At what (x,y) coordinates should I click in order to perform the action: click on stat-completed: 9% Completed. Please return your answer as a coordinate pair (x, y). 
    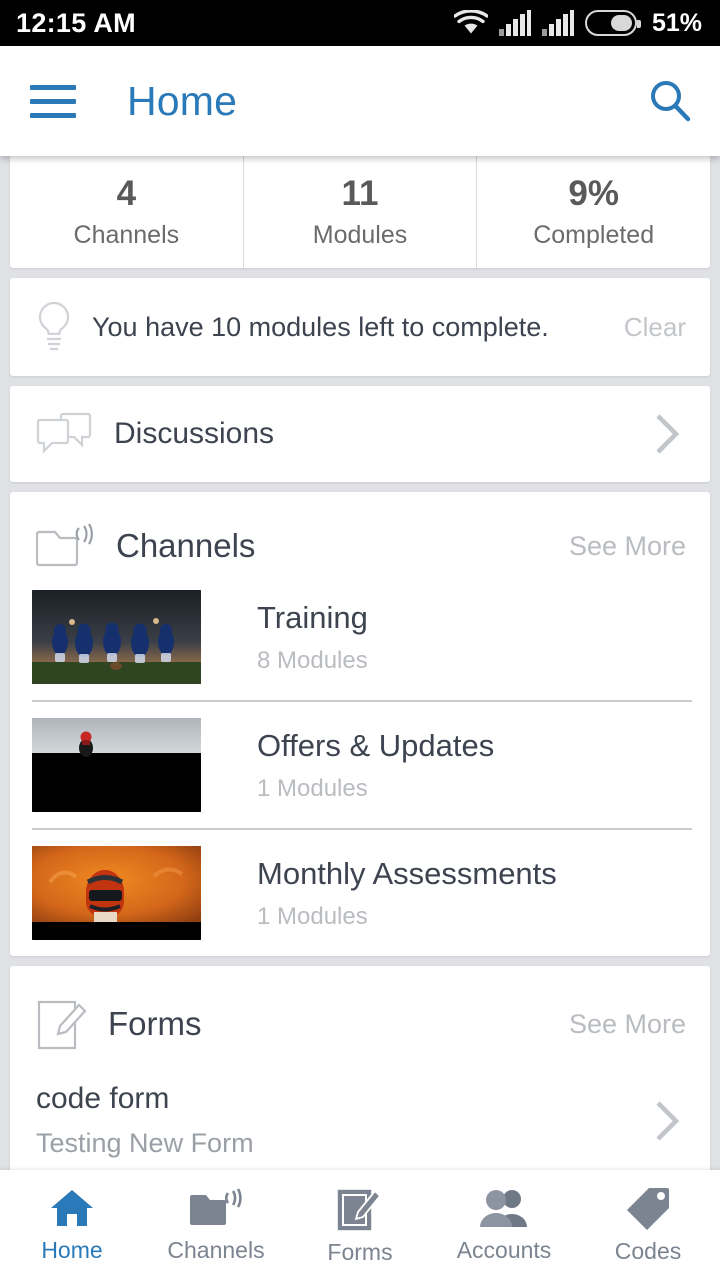
    Looking at the image, I should click on (593, 212).